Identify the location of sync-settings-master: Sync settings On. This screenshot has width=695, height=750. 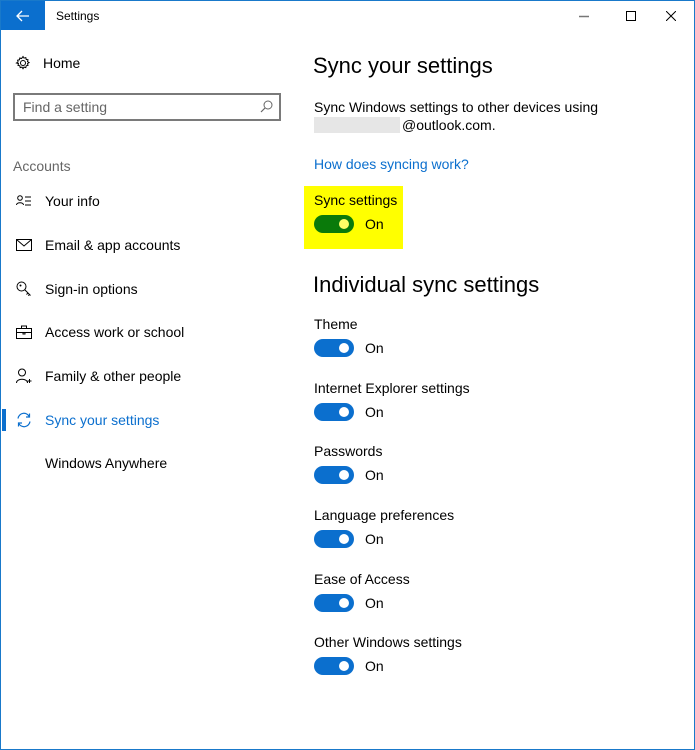
(439, 212).